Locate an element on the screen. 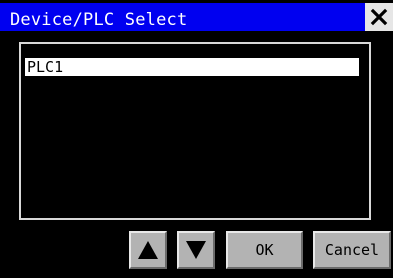  ok-button-label: OK is located at coordinates (264, 250).